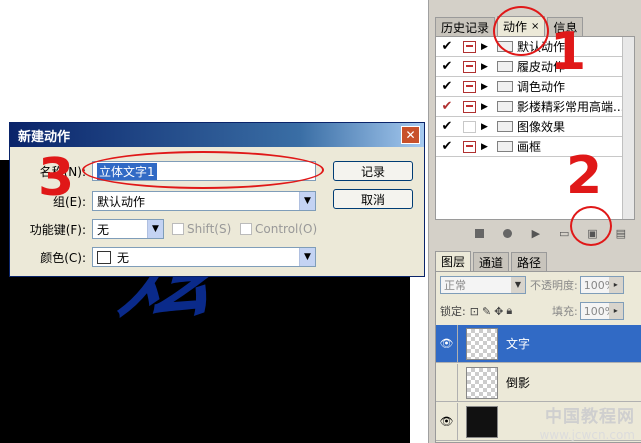  What do you see at coordinates (538, 343) in the screenshot?
I see `layer-row-text: 👁︎ 文字` at bounding box center [538, 343].